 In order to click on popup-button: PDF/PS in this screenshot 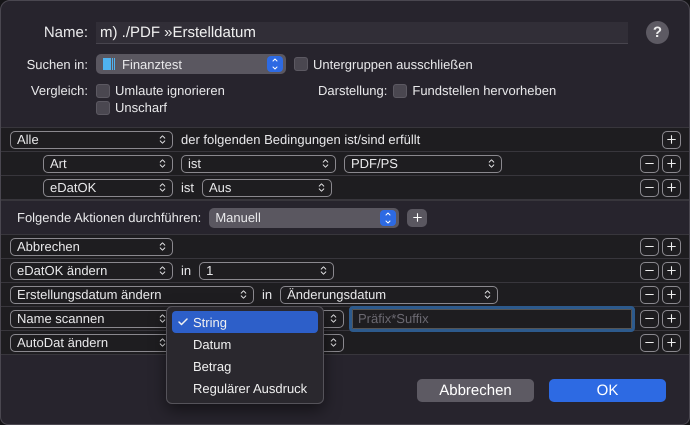, I will do `click(423, 163)`.